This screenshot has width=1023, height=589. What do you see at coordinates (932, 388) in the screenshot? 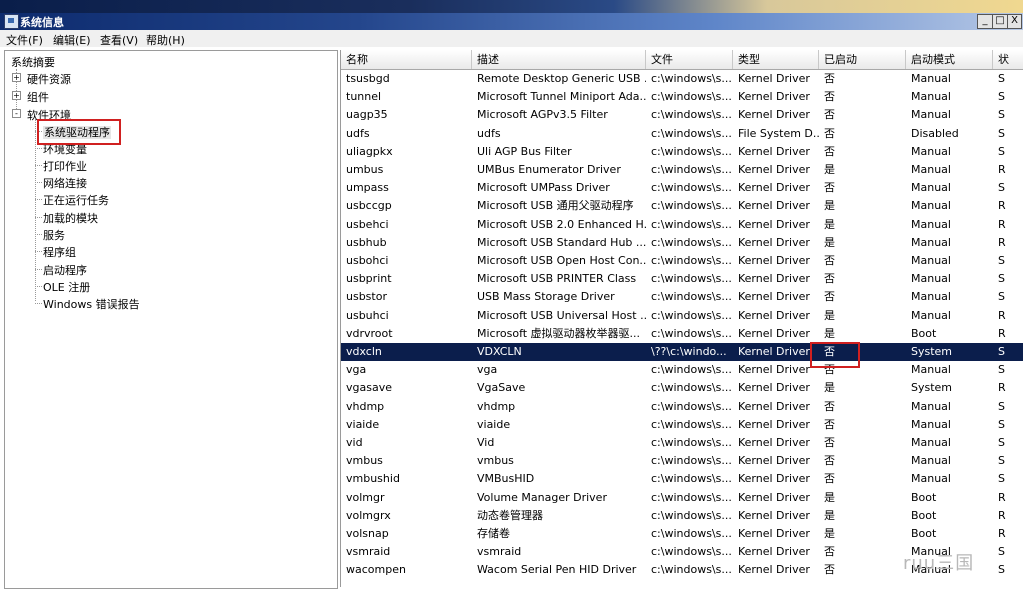
I see `cell-start-mode: System` at bounding box center [932, 388].